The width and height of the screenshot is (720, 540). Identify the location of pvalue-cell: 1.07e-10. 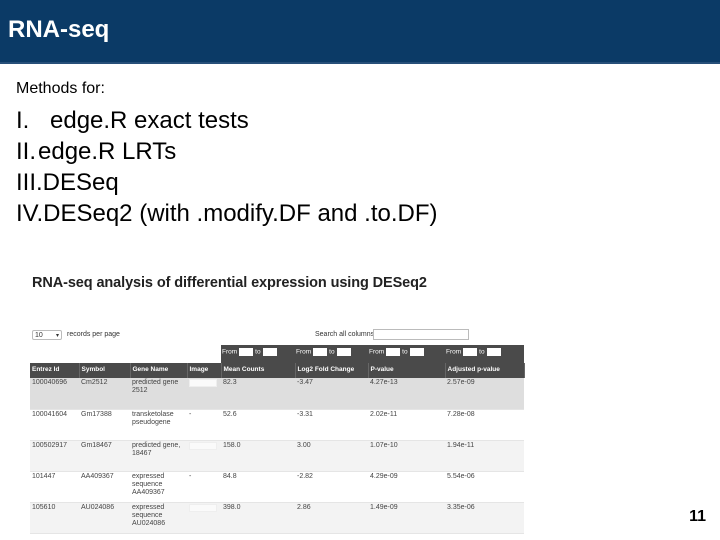
(406, 456).